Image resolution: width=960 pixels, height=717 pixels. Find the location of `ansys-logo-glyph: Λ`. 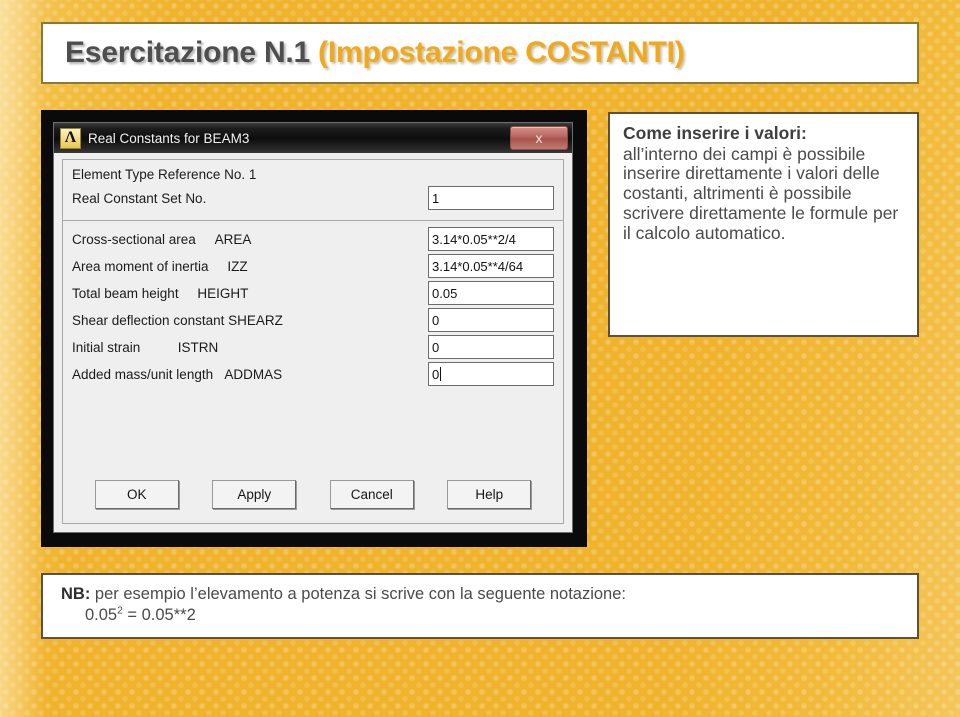

ansys-logo-glyph: Λ is located at coordinates (70, 137).